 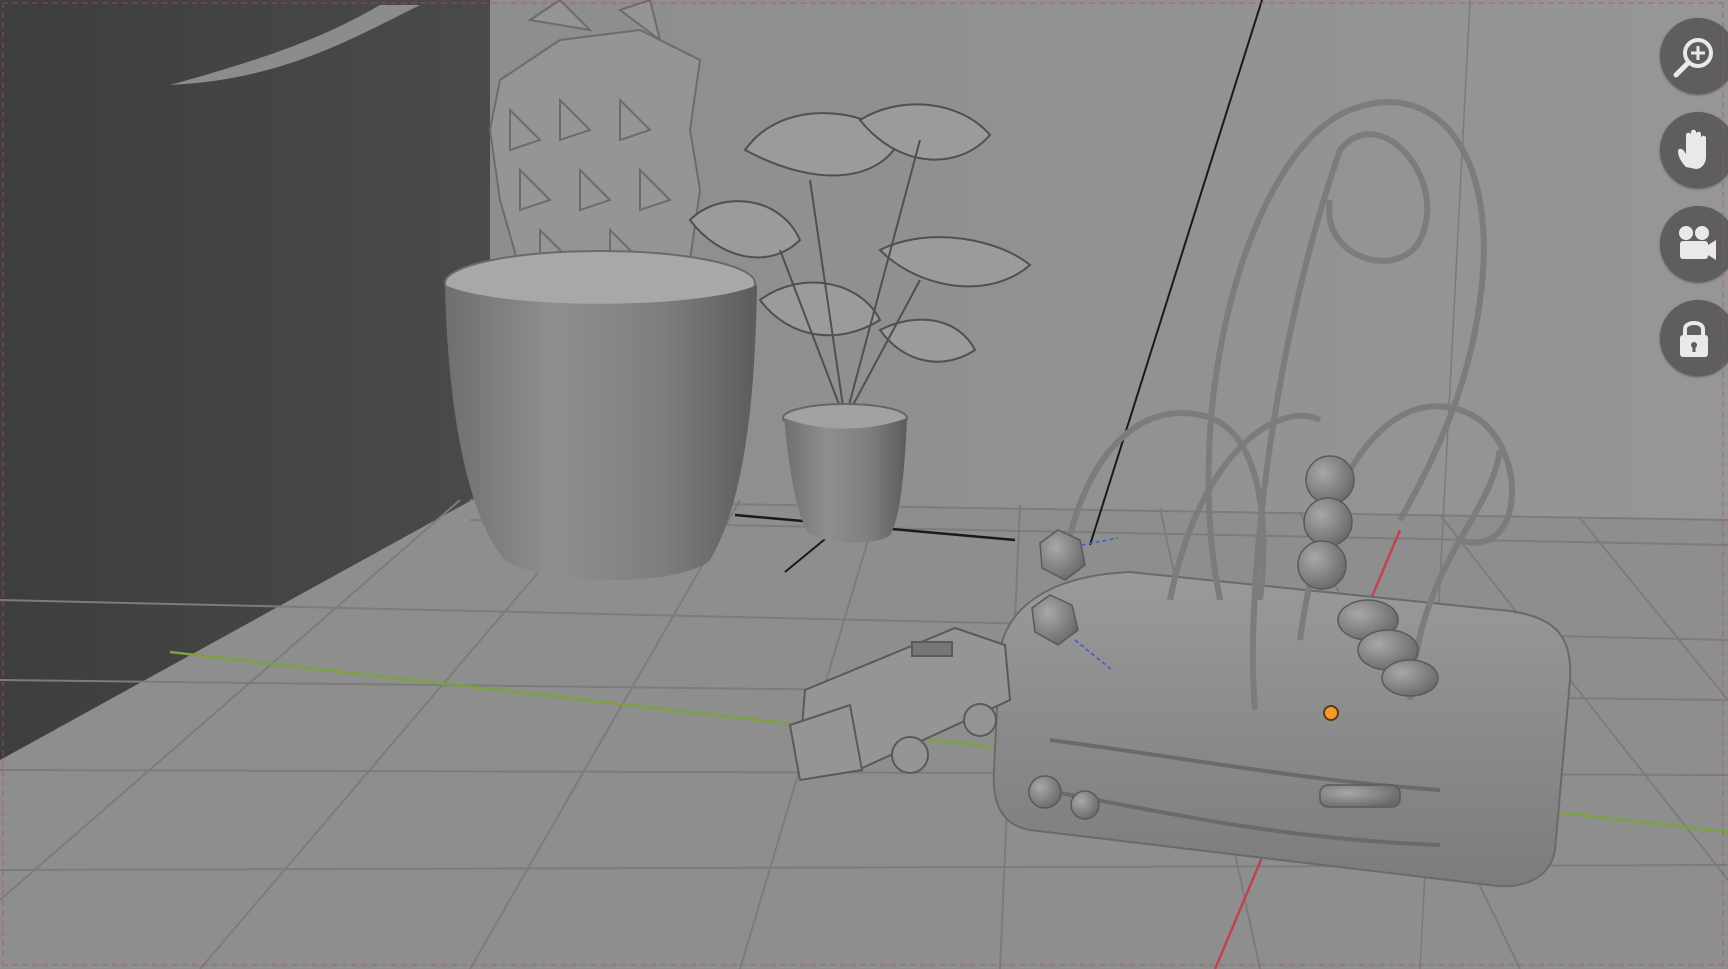 What do you see at coordinates (601, 432) in the screenshot?
I see `large-pot` at bounding box center [601, 432].